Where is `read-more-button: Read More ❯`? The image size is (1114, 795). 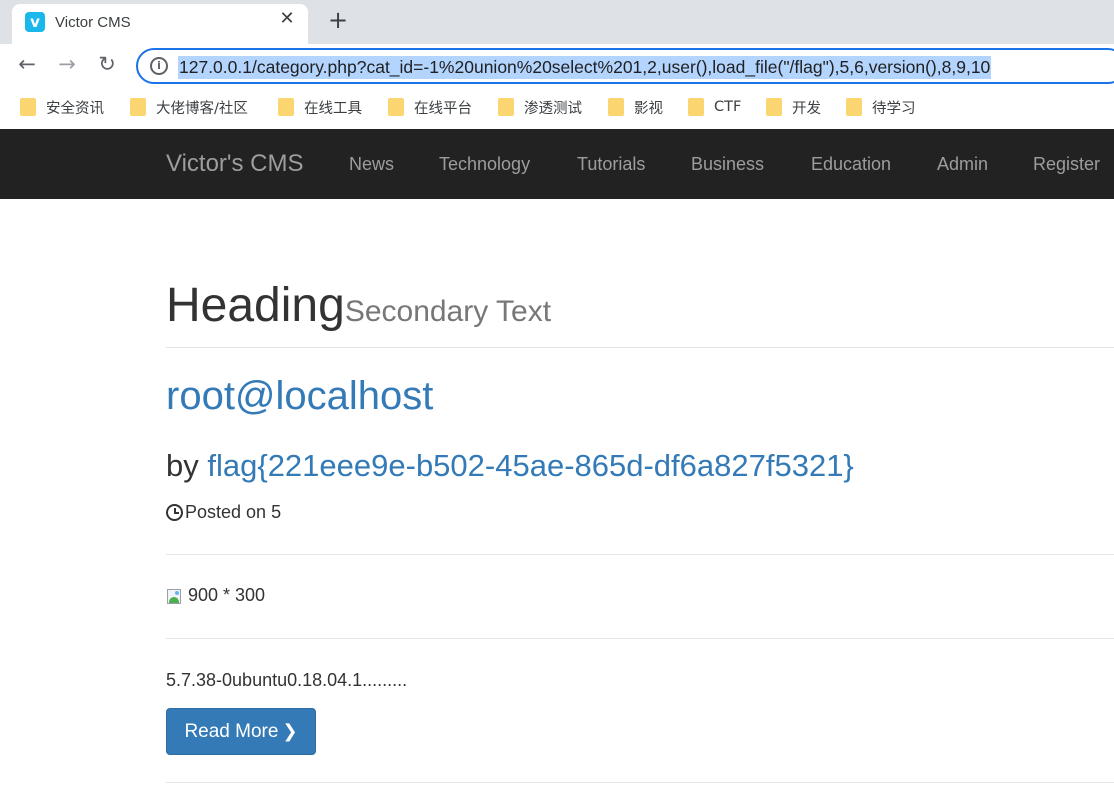
read-more-button: Read More ❯ is located at coordinates (241, 731).